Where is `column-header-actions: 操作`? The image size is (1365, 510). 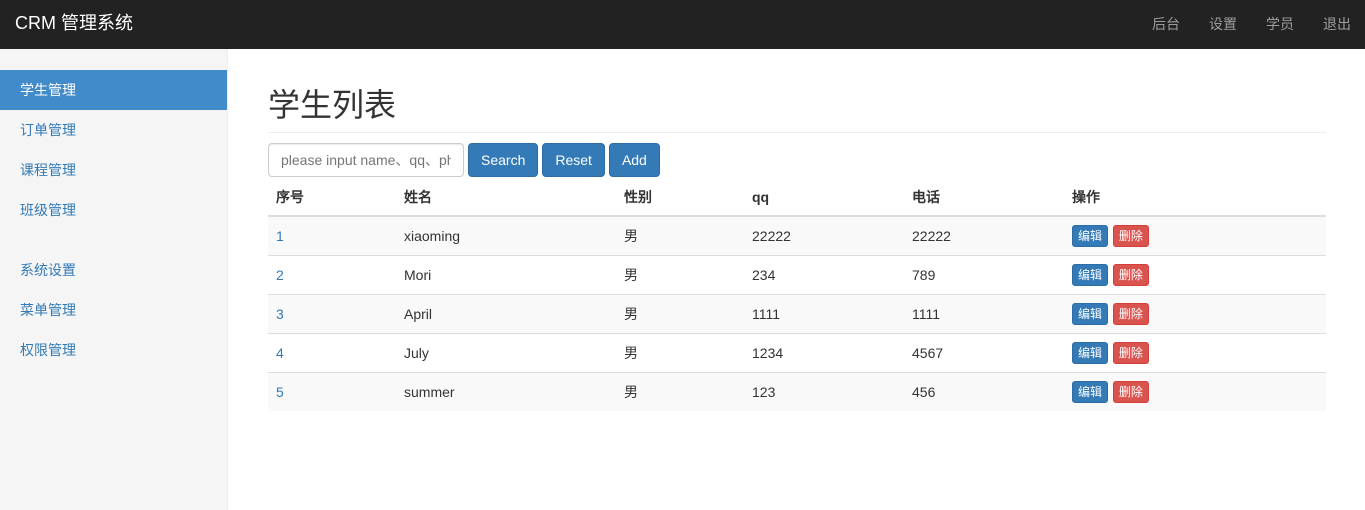
column-header-actions: 操作 is located at coordinates (1195, 198).